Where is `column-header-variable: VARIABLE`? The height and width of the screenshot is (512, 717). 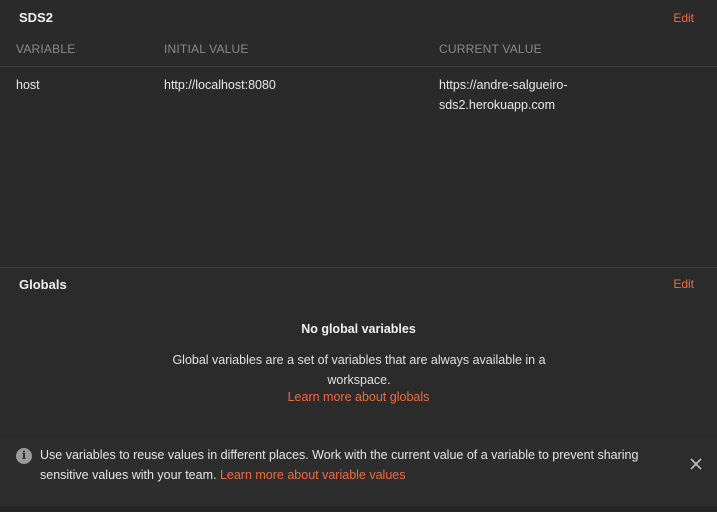
column-header-variable: VARIABLE is located at coordinates (46, 49).